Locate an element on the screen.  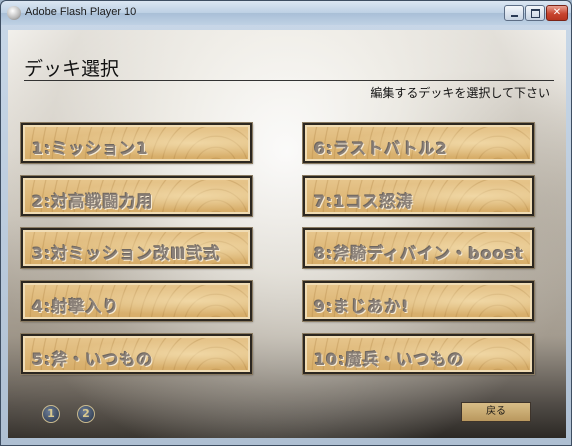
deck-button-7: 7:1コス怒涛 is located at coordinates (418, 196).